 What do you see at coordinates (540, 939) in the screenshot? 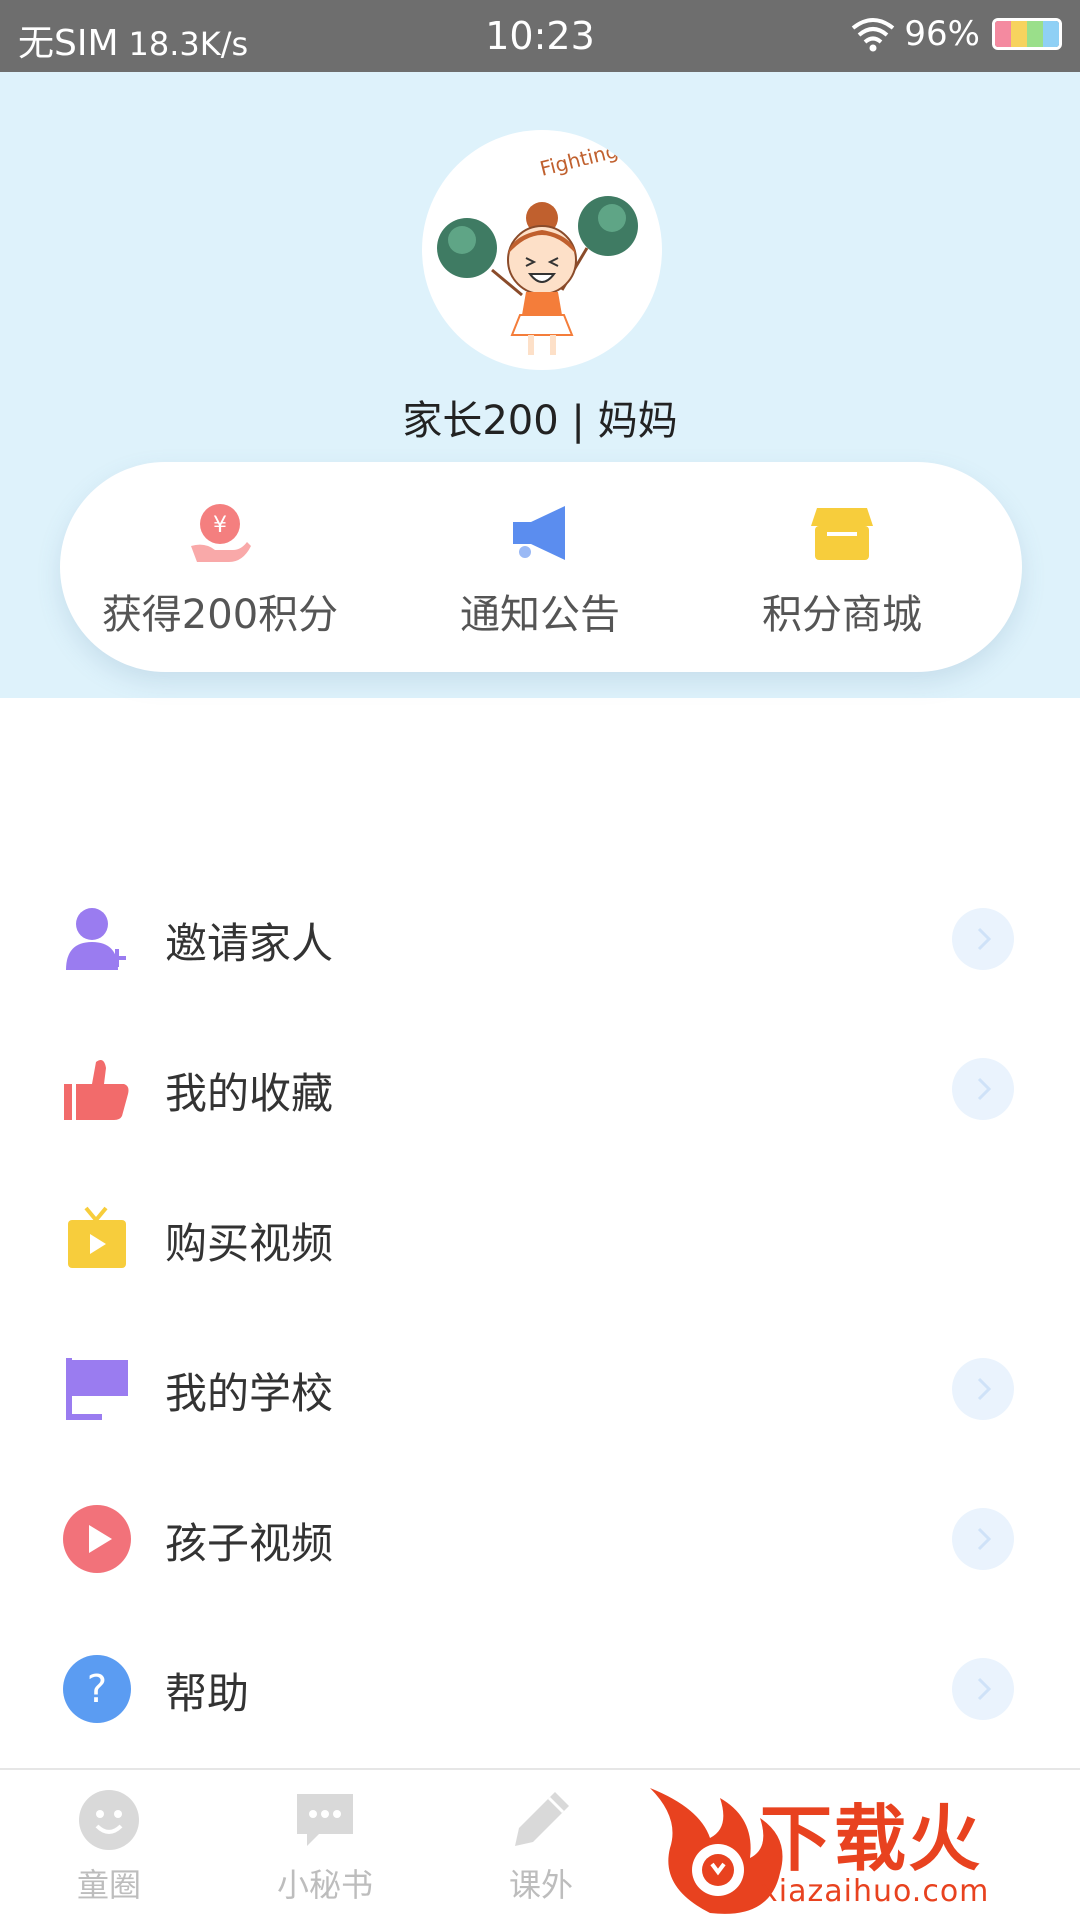
I see `menu-item-invite-family: 邀请家人` at bounding box center [540, 939].